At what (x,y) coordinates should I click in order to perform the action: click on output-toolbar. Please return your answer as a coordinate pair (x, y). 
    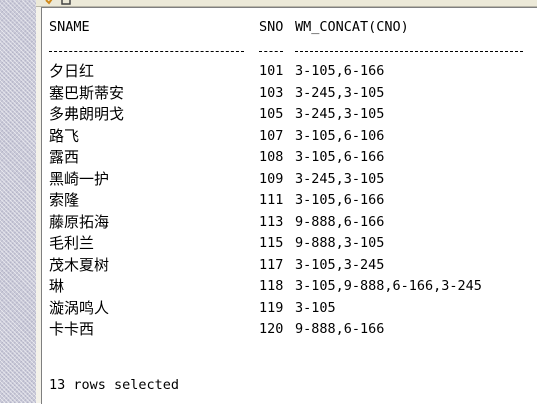
    Looking at the image, I should click on (286, 3).